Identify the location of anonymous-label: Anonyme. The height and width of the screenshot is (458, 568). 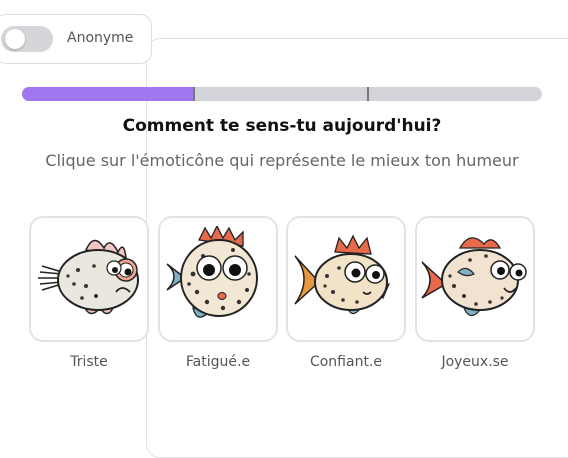
(100, 38).